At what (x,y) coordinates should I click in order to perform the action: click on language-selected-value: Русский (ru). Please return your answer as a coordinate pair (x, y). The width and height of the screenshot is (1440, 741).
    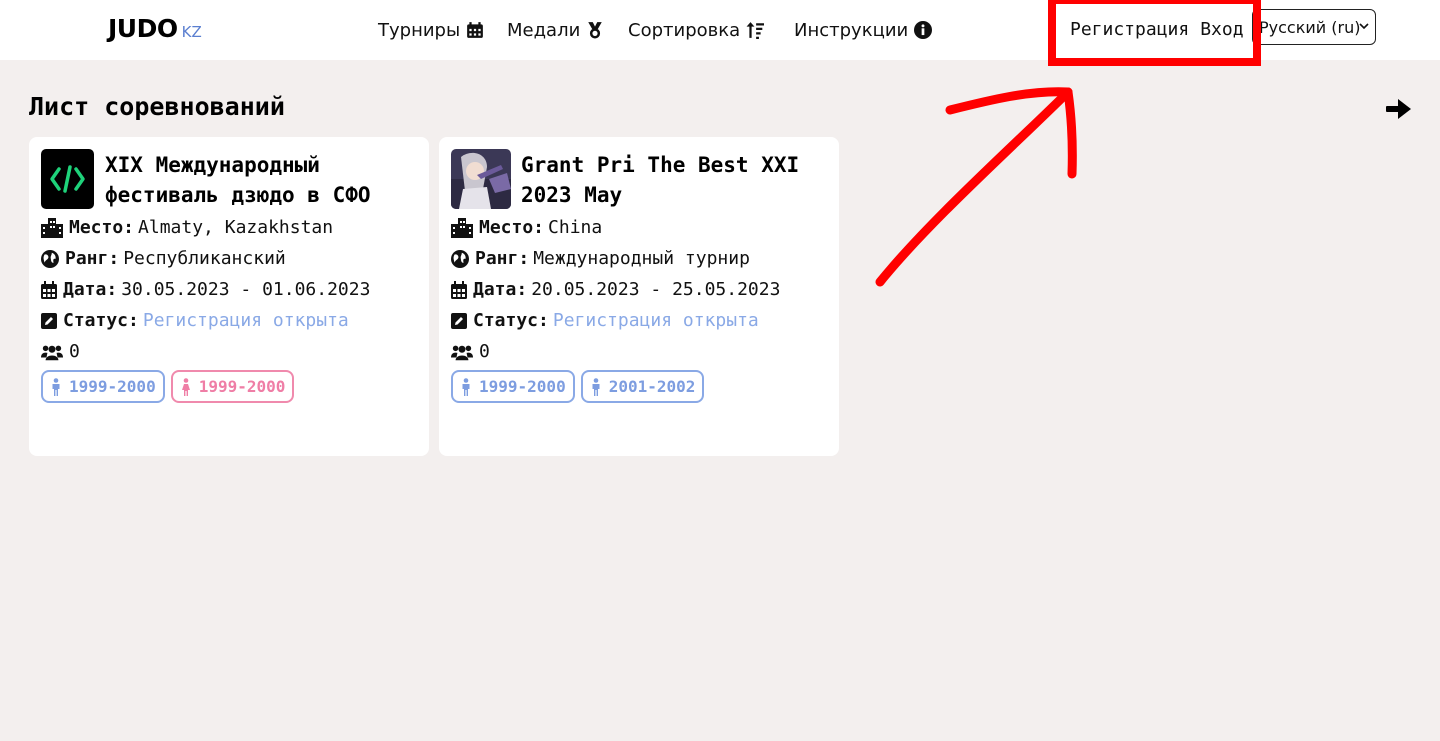
    Looking at the image, I should click on (1310, 27).